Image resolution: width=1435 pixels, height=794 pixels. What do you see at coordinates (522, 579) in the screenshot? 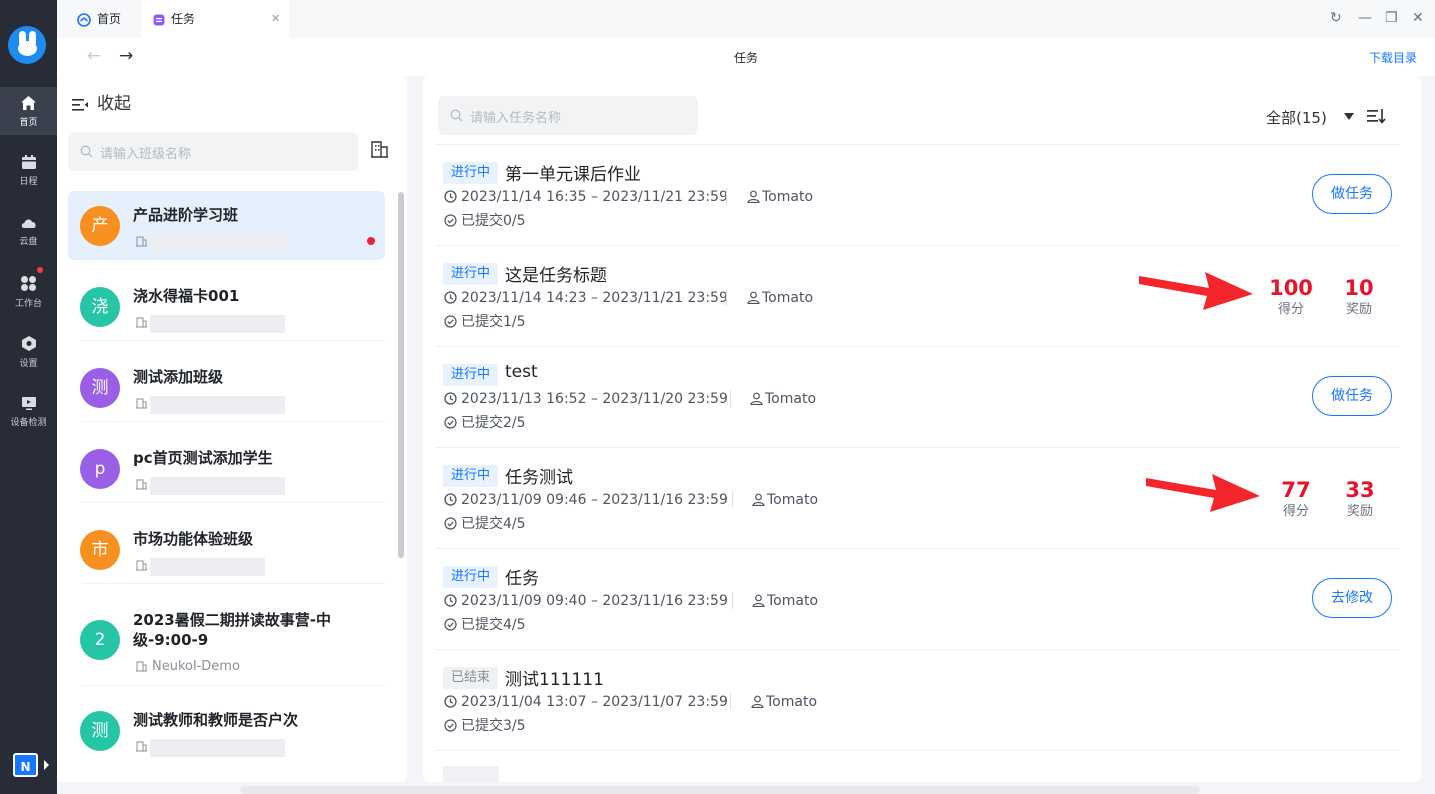
I see `task-title: 任务` at bounding box center [522, 579].